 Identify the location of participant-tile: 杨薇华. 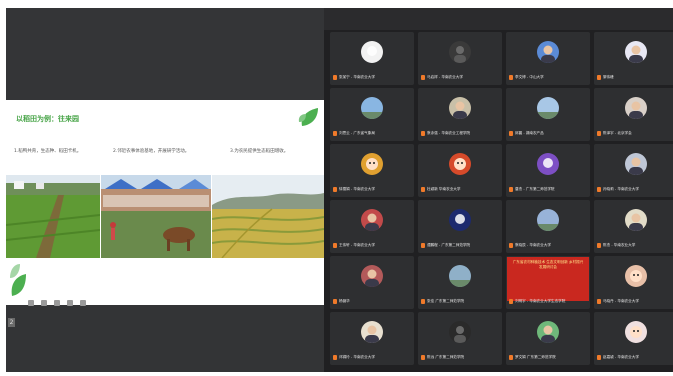
(372, 282).